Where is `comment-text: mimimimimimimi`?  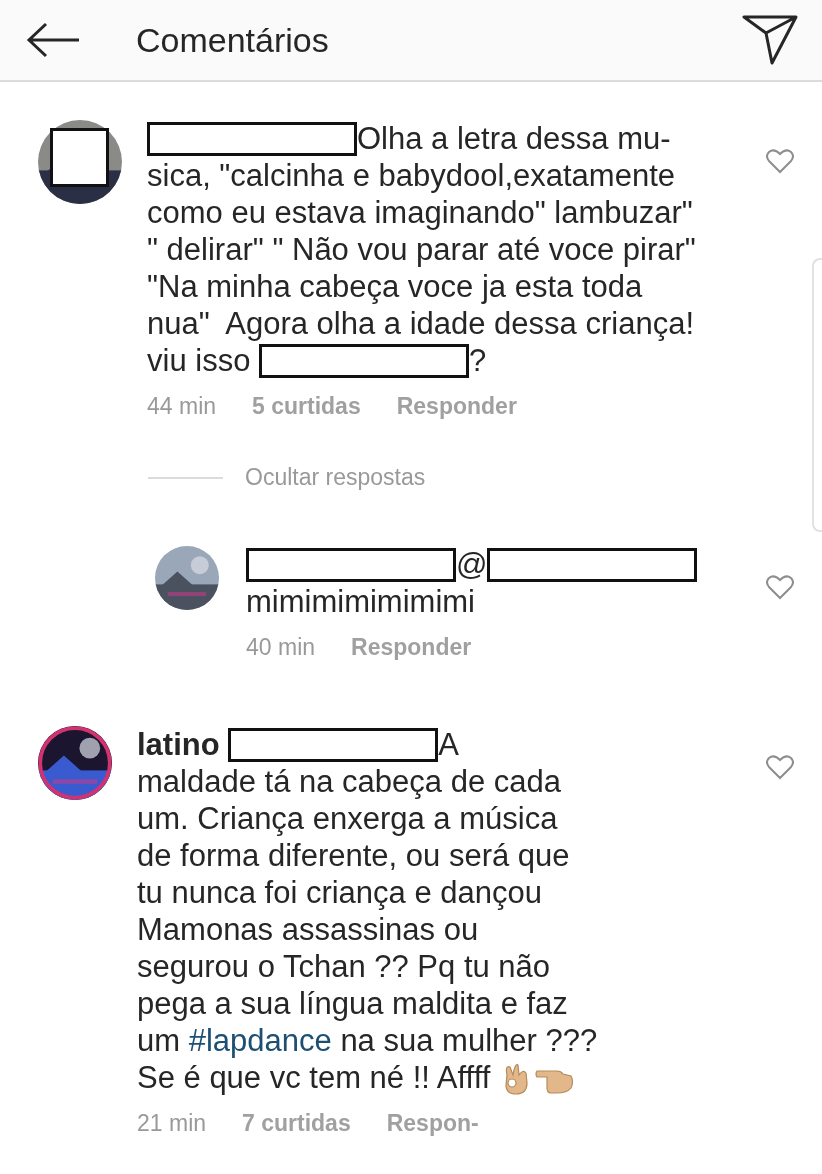
comment-text: mimimimimimimi is located at coordinates (360, 601).